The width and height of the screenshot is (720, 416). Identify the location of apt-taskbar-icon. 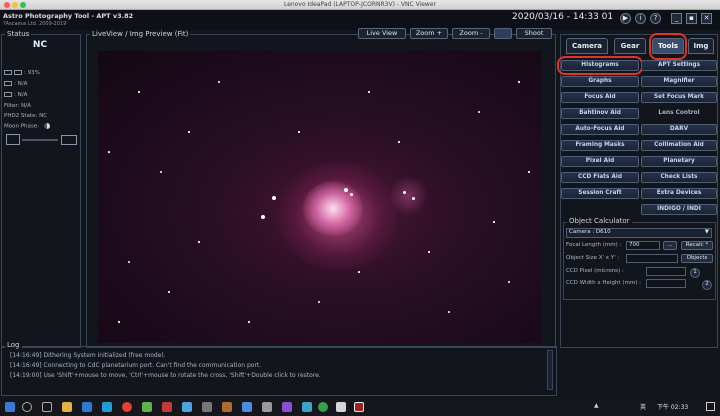
(359, 407).